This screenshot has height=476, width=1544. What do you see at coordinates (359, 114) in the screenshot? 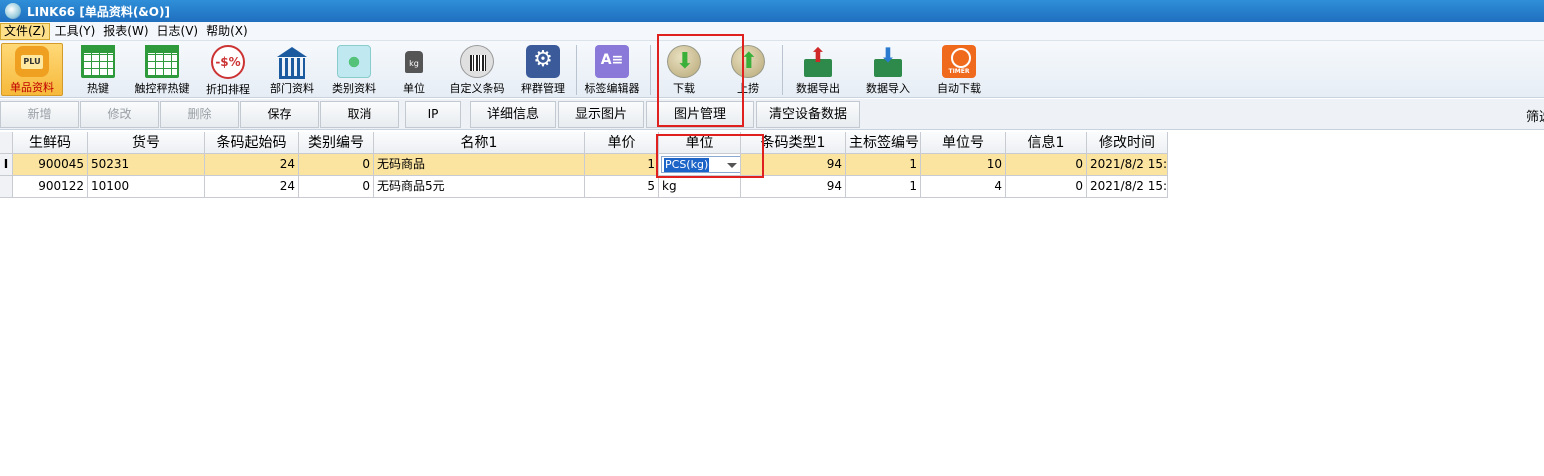
I see `cancel-button: 取消` at bounding box center [359, 114].